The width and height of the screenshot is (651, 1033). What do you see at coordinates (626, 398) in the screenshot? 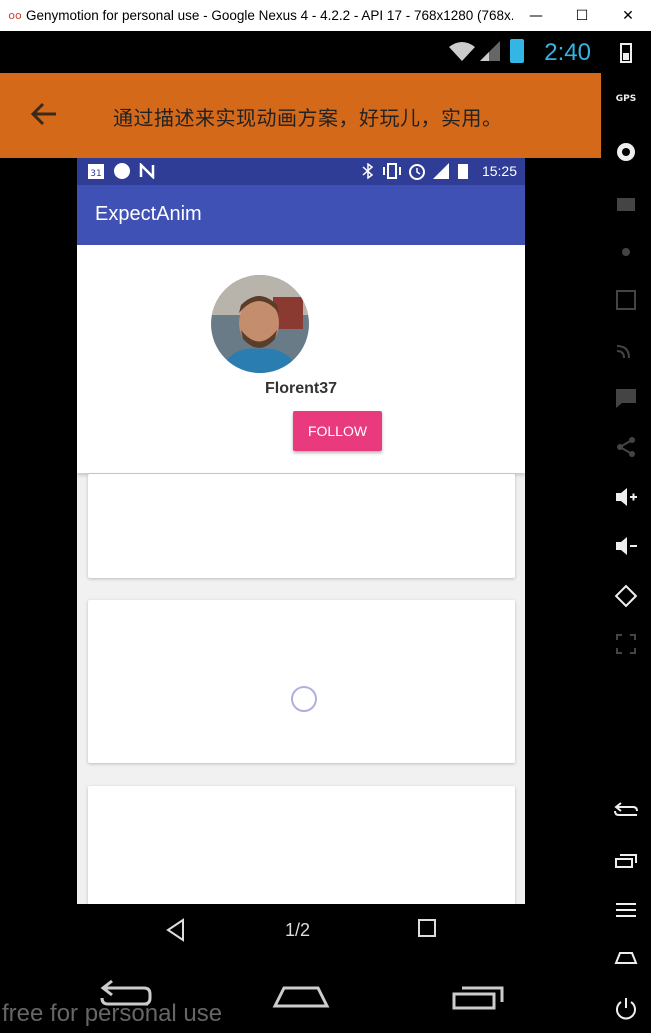
I see `message-icon` at bounding box center [626, 398].